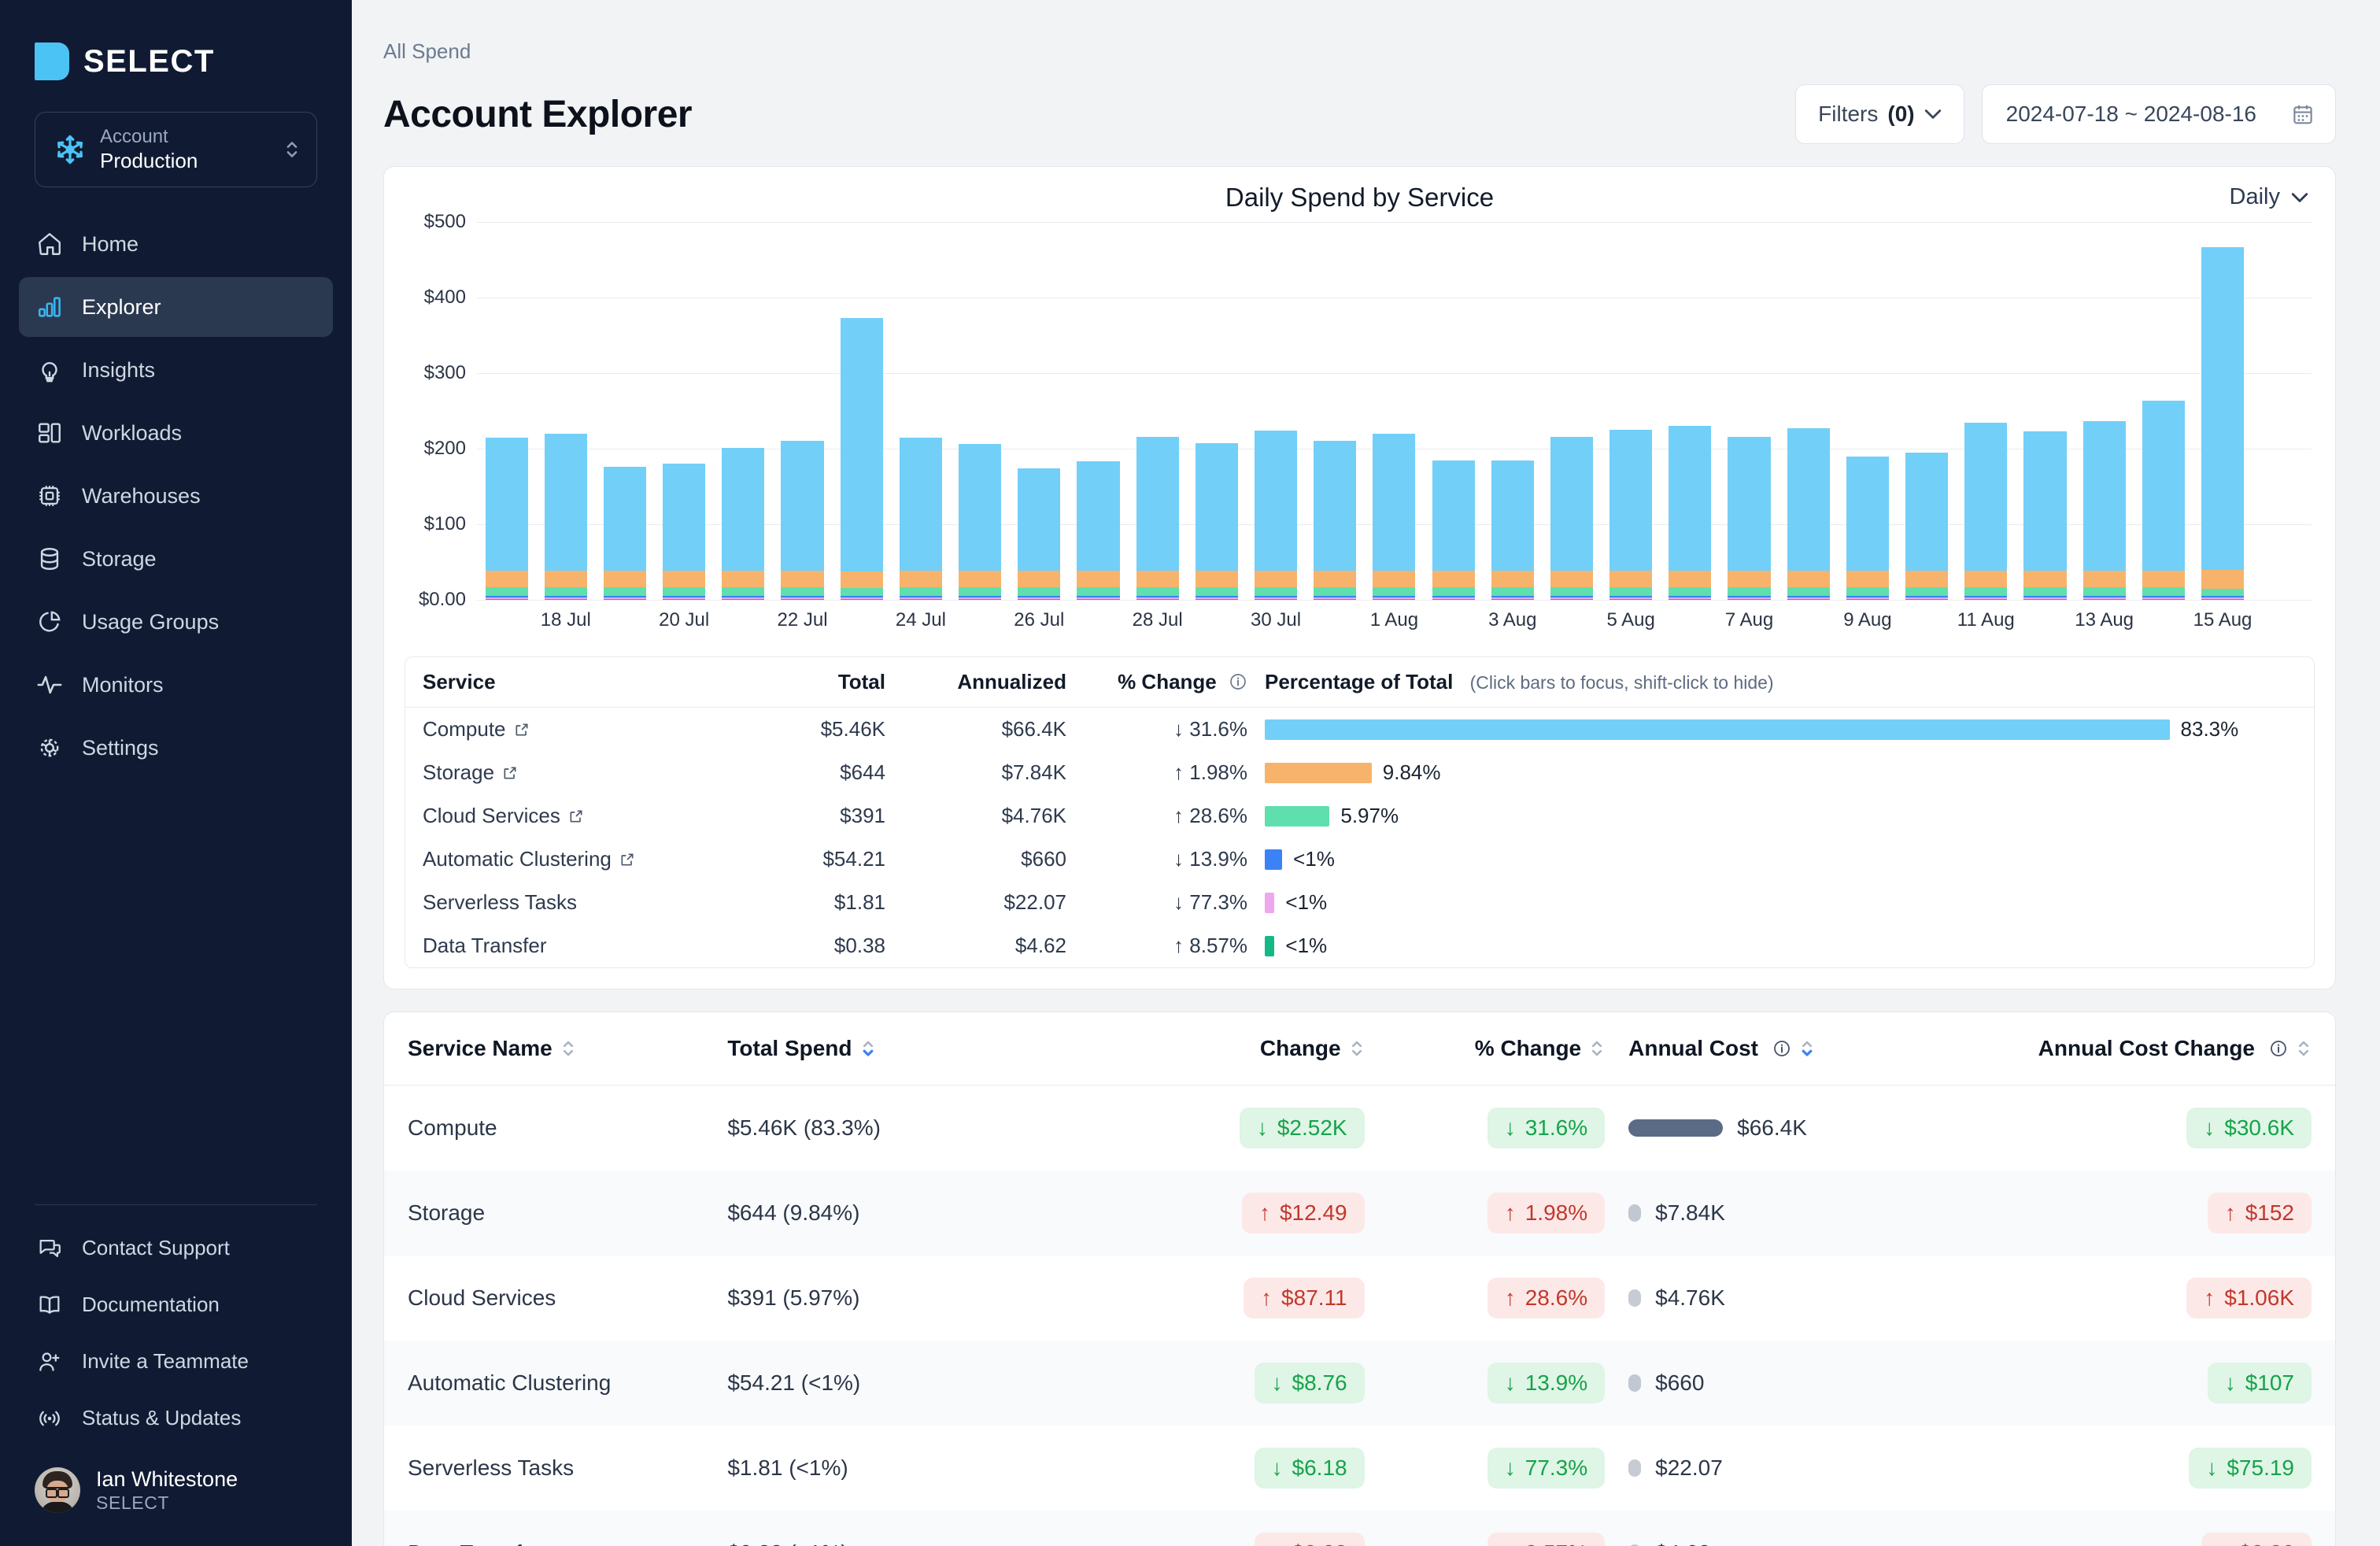 This screenshot has width=2380, height=1546. Describe the element at coordinates (1359, 903) in the screenshot. I see `legend-row: Serverless Tasks $1.81 $22.07 ↓ 77.3% <1%` at that location.